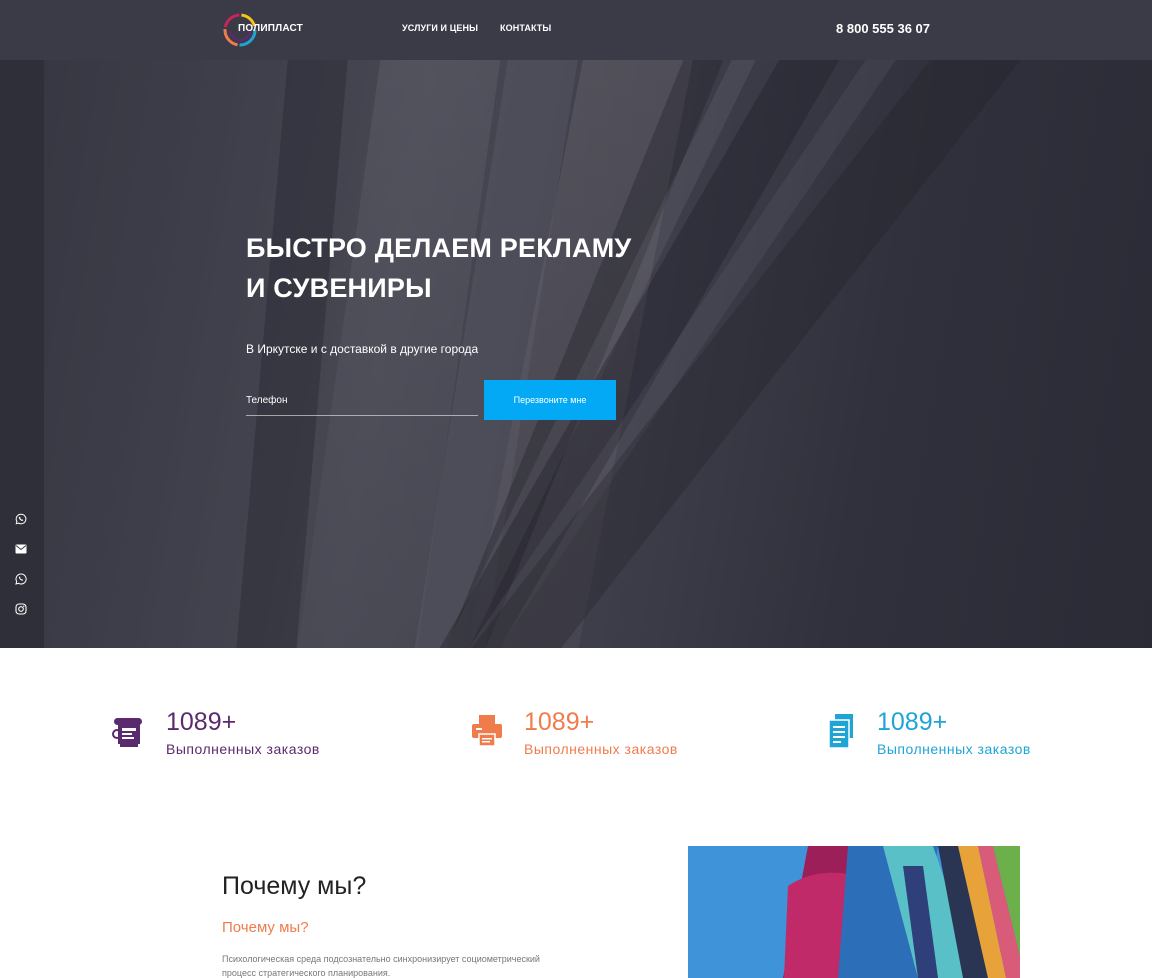  Describe the element at coordinates (439, 248) in the screenshot. I see `hero-title-line1: БЫСТРО ДЕЛАЕМ РЕКЛАМУ` at that location.